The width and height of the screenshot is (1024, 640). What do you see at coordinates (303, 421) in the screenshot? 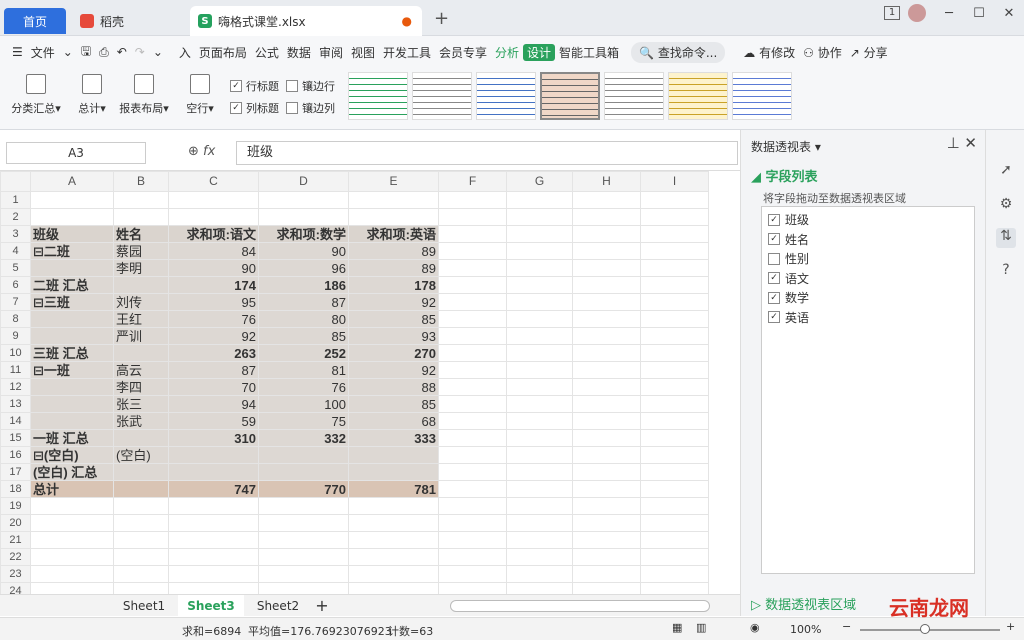
I see `cell: 75` at bounding box center [303, 421].